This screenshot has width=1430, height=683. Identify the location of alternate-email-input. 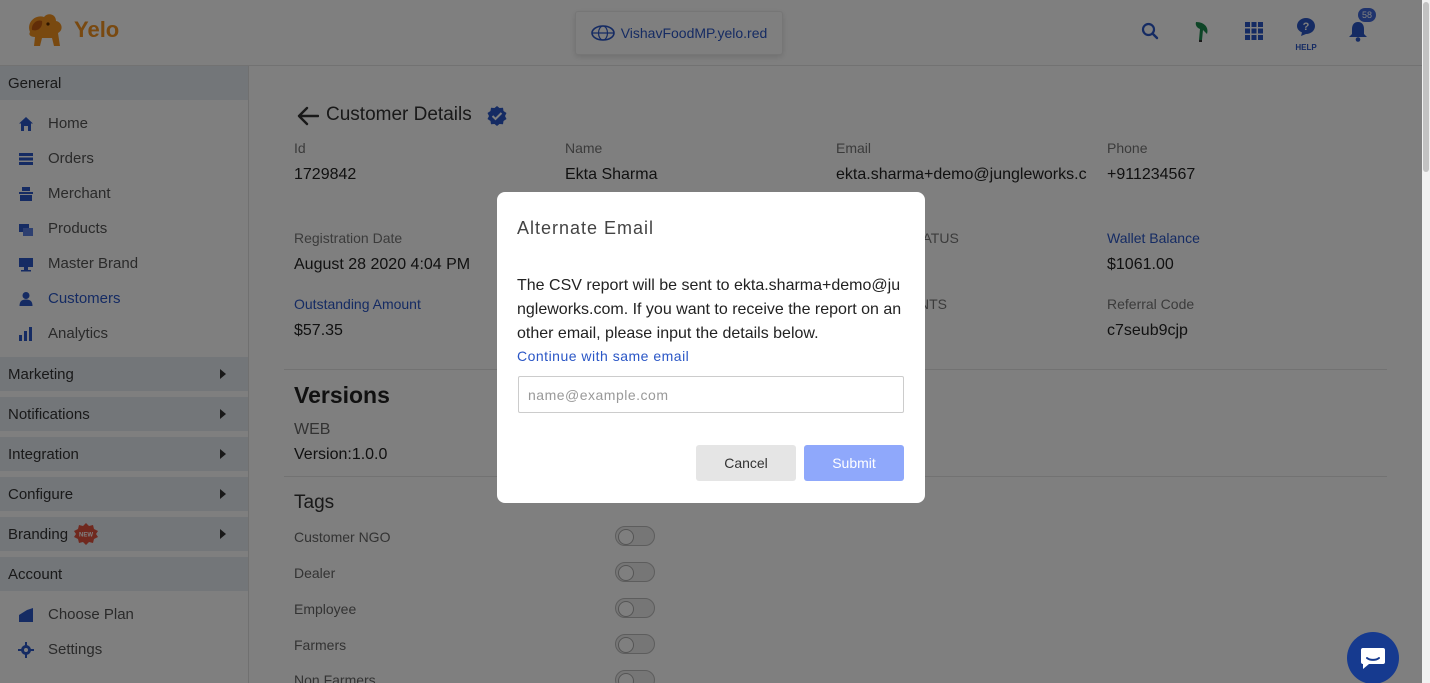
(711, 394).